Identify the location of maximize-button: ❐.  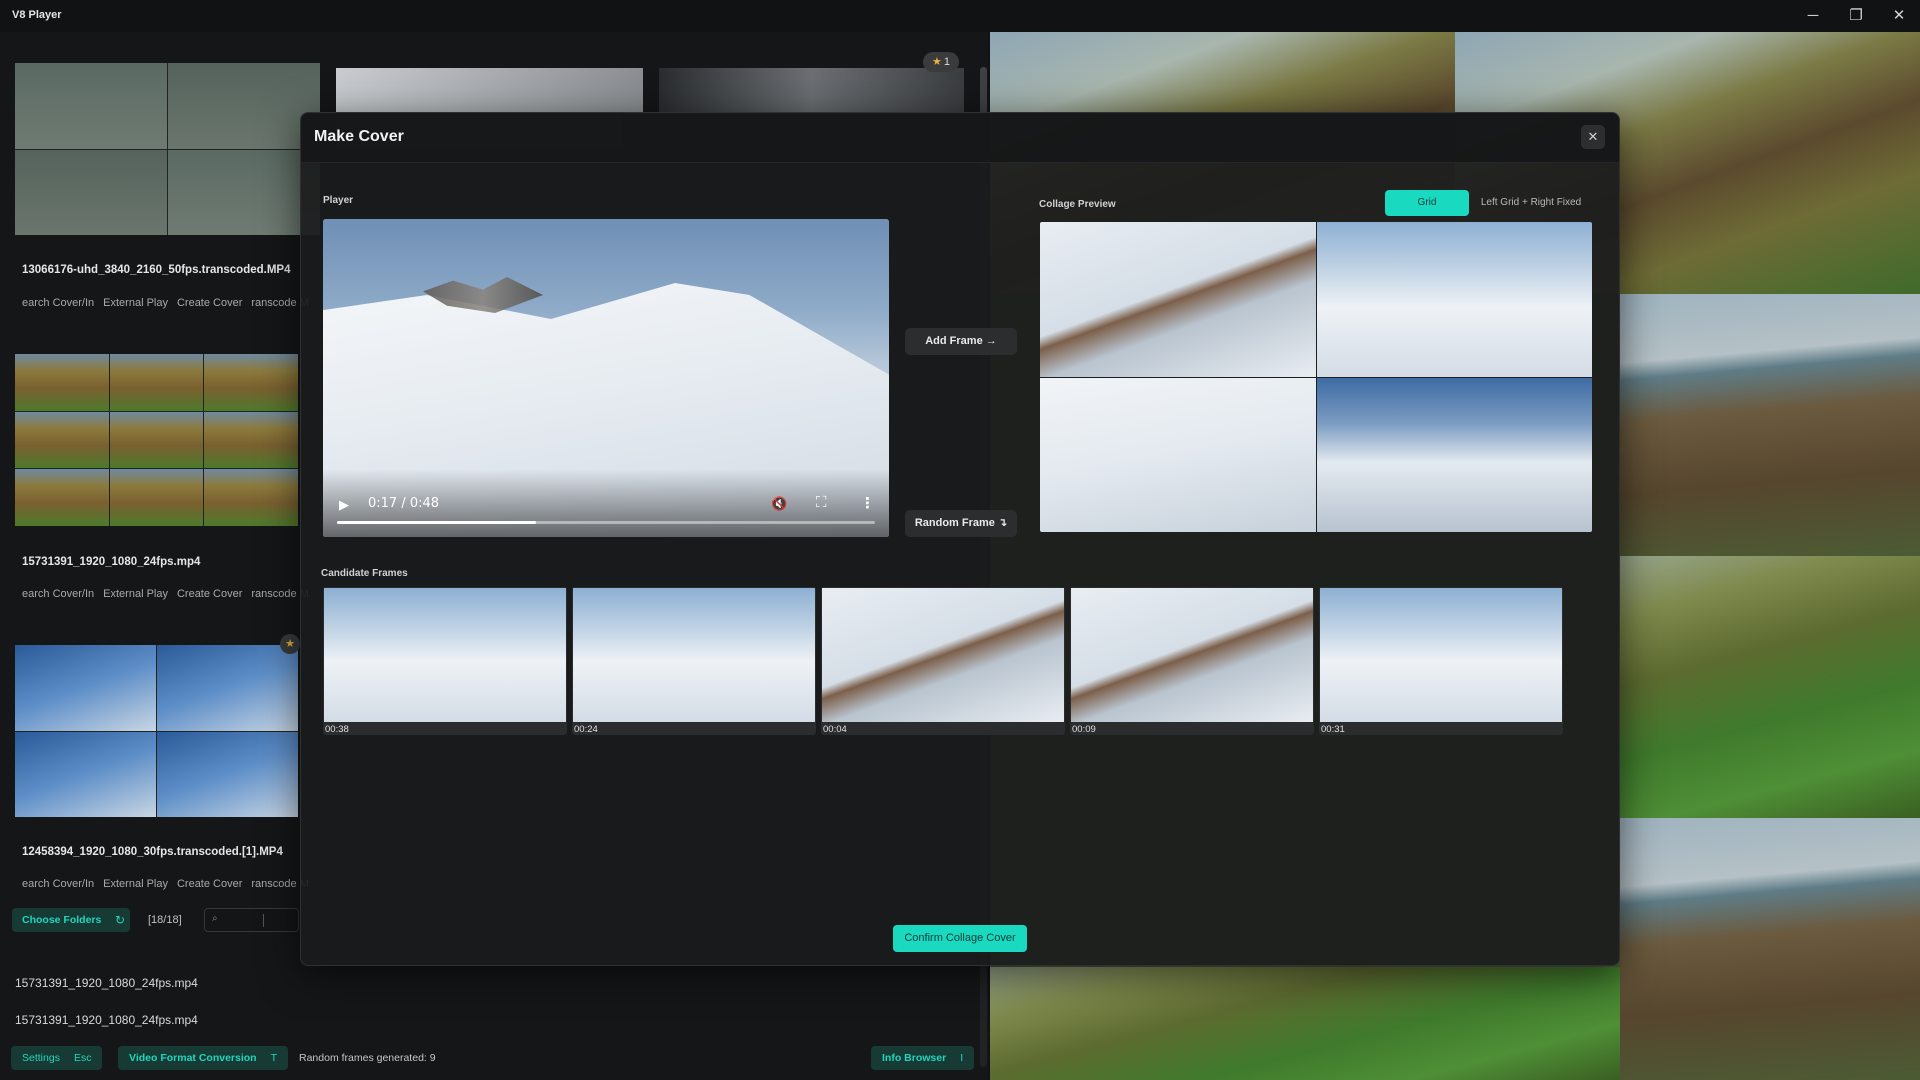
(1856, 16).